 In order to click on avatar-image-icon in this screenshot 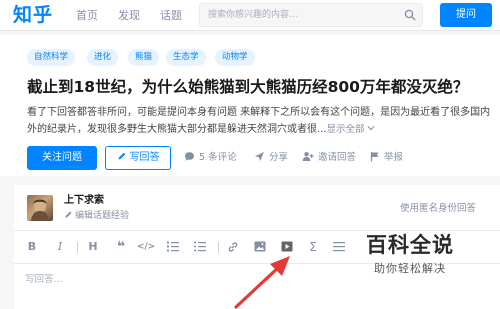, I will do `click(40, 210)`.